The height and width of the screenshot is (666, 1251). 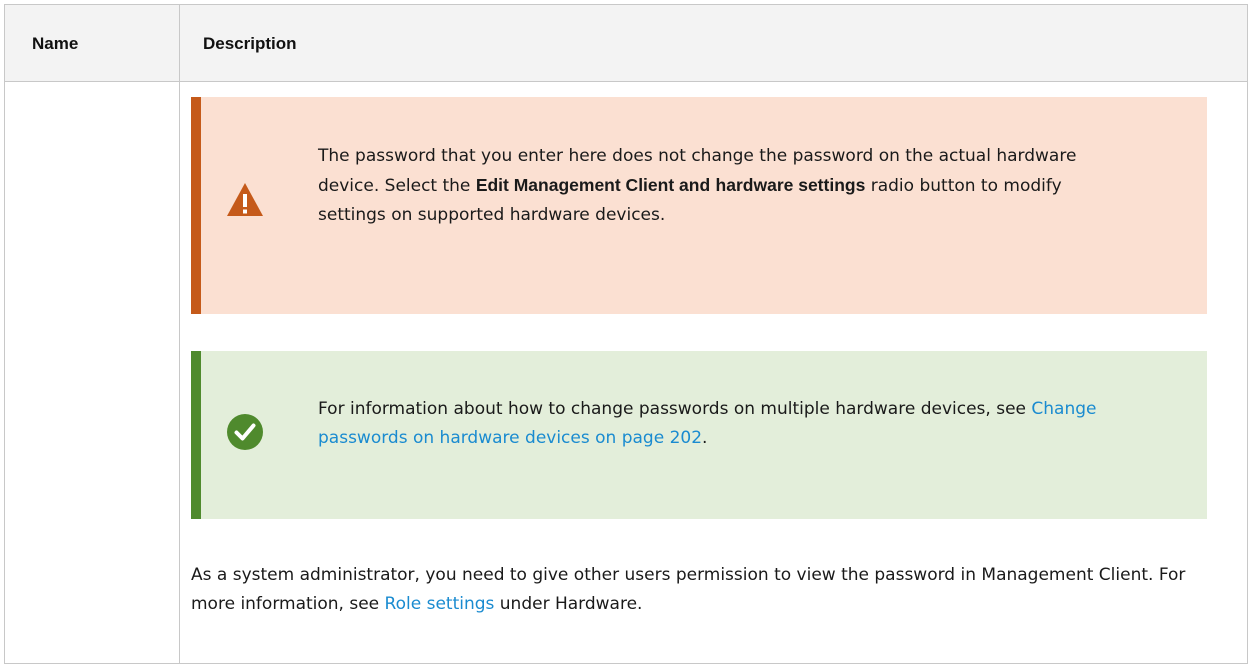 I want to click on header-description: Description, so click(x=713, y=43).